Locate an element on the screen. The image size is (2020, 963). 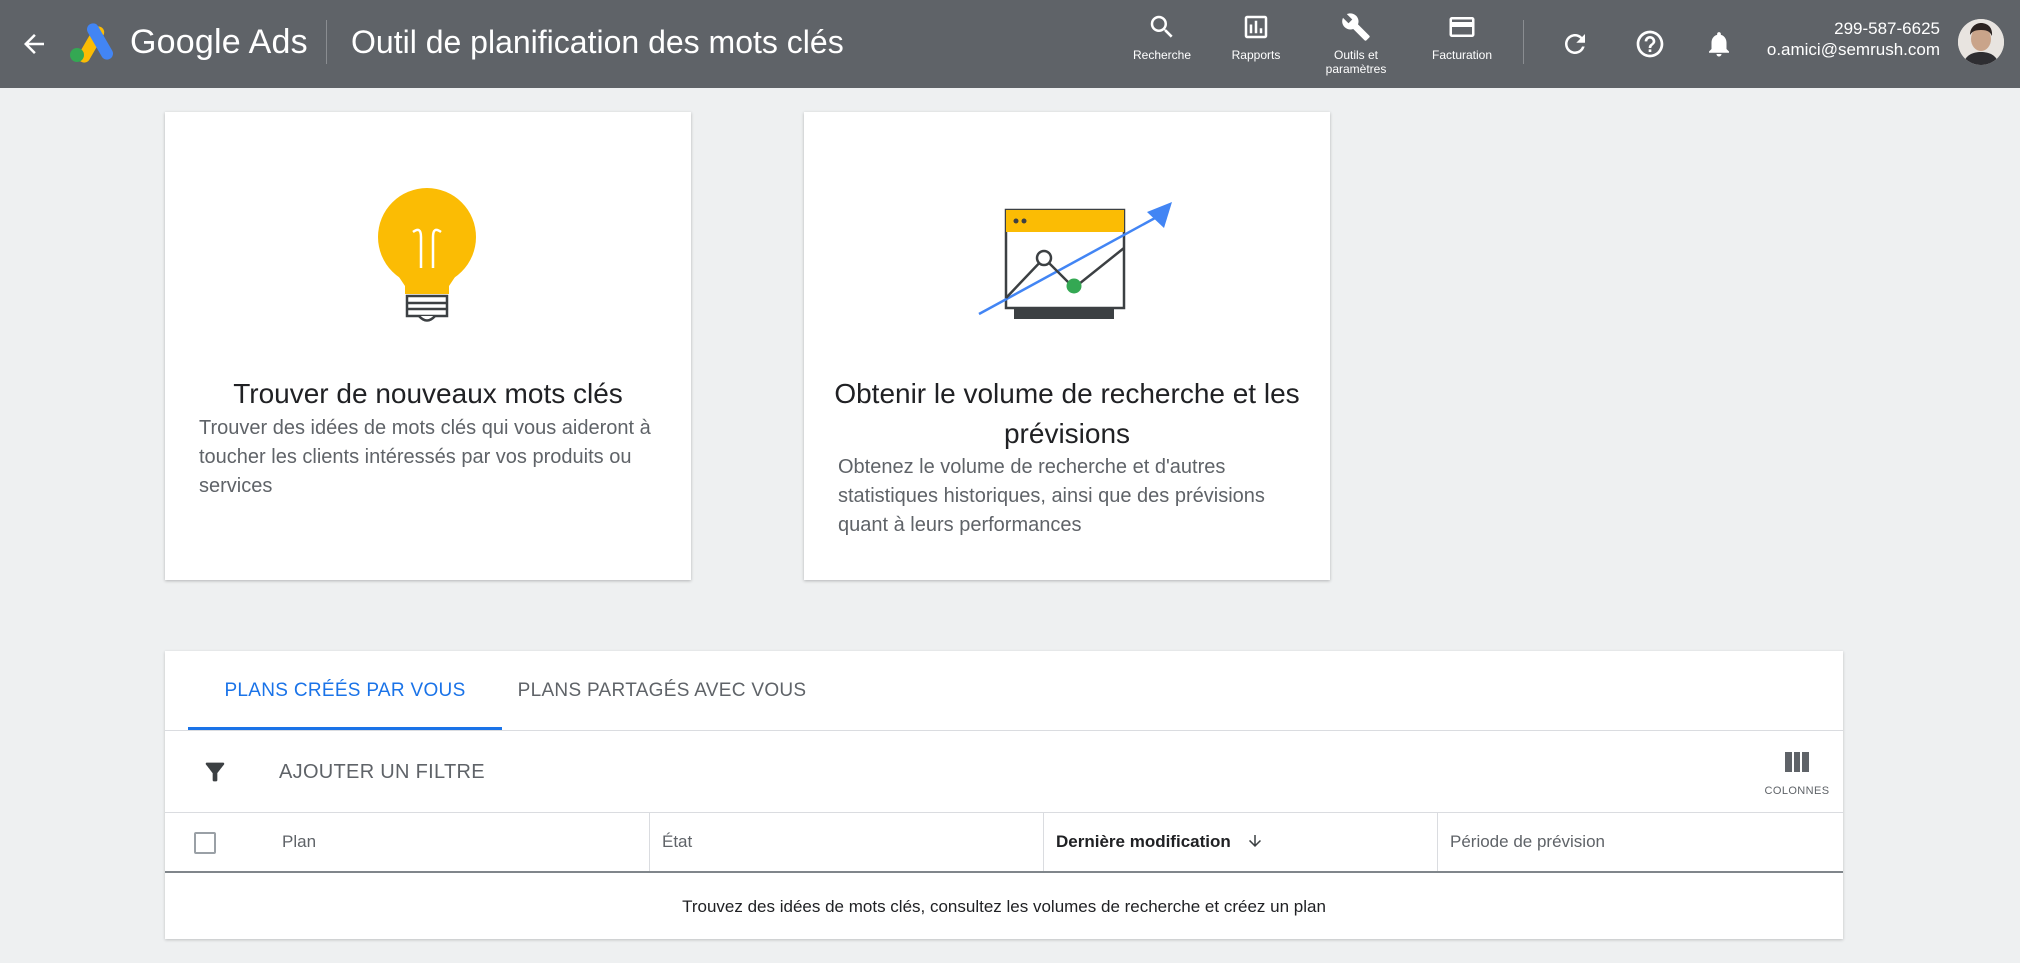
refresh-button is located at coordinates (1575, 44).